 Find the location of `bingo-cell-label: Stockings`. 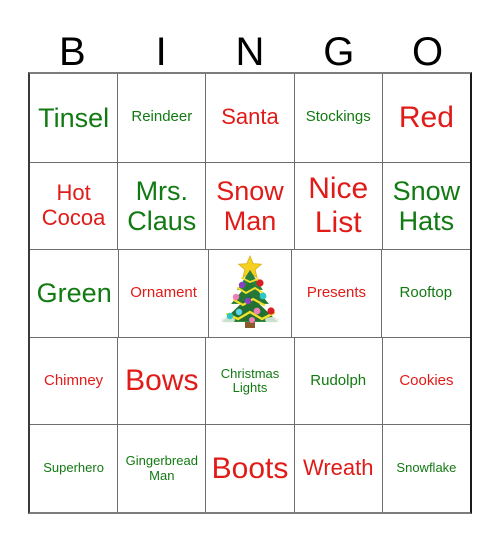

bingo-cell-label: Stockings is located at coordinates (338, 117).